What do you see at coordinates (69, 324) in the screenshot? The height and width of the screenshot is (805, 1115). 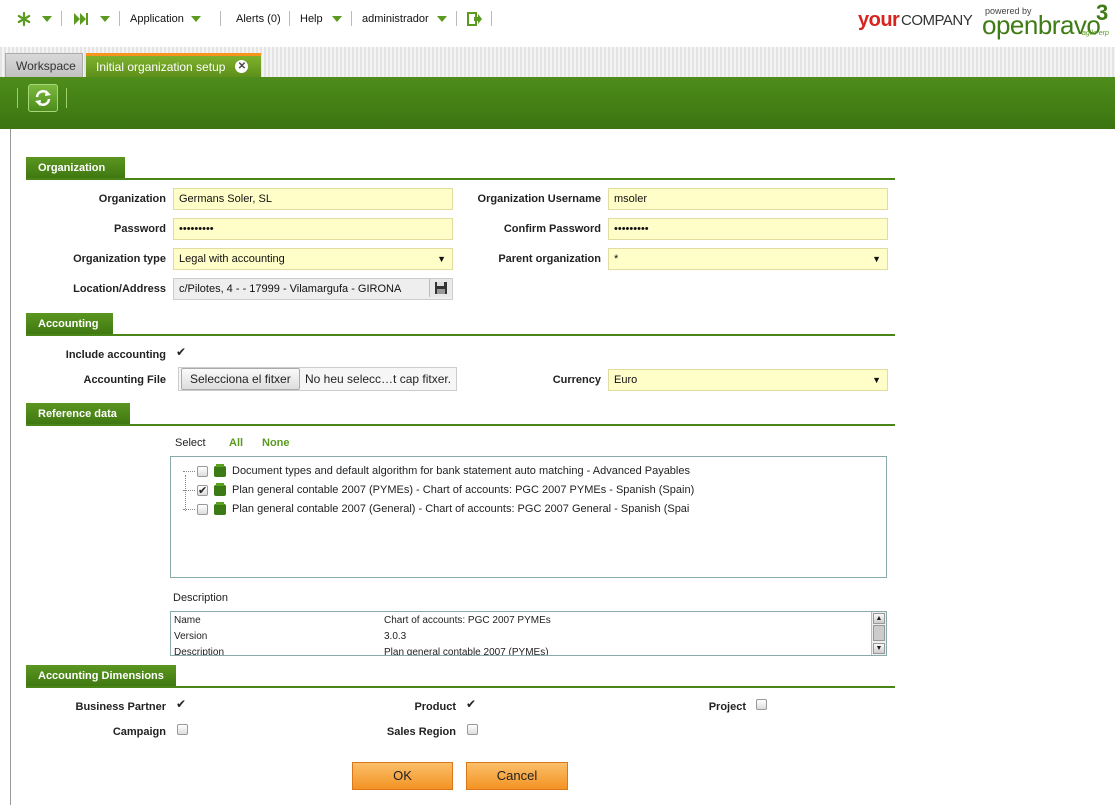 I see `section-accounting: Accounting` at bounding box center [69, 324].